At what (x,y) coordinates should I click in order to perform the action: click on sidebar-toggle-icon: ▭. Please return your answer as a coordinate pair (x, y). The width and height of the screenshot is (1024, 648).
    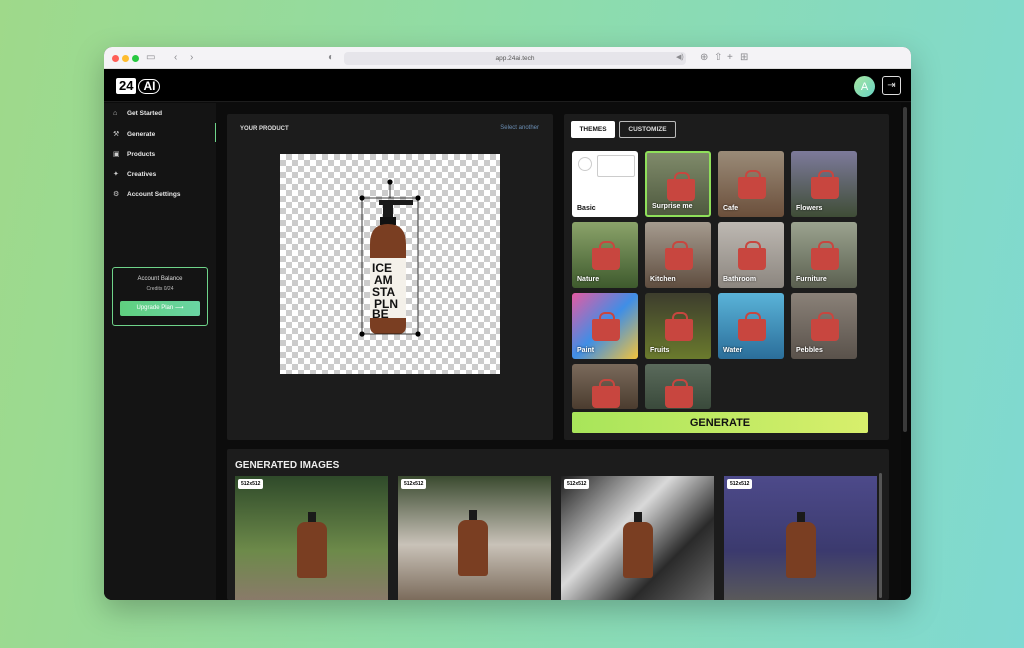
    Looking at the image, I should click on (150, 58).